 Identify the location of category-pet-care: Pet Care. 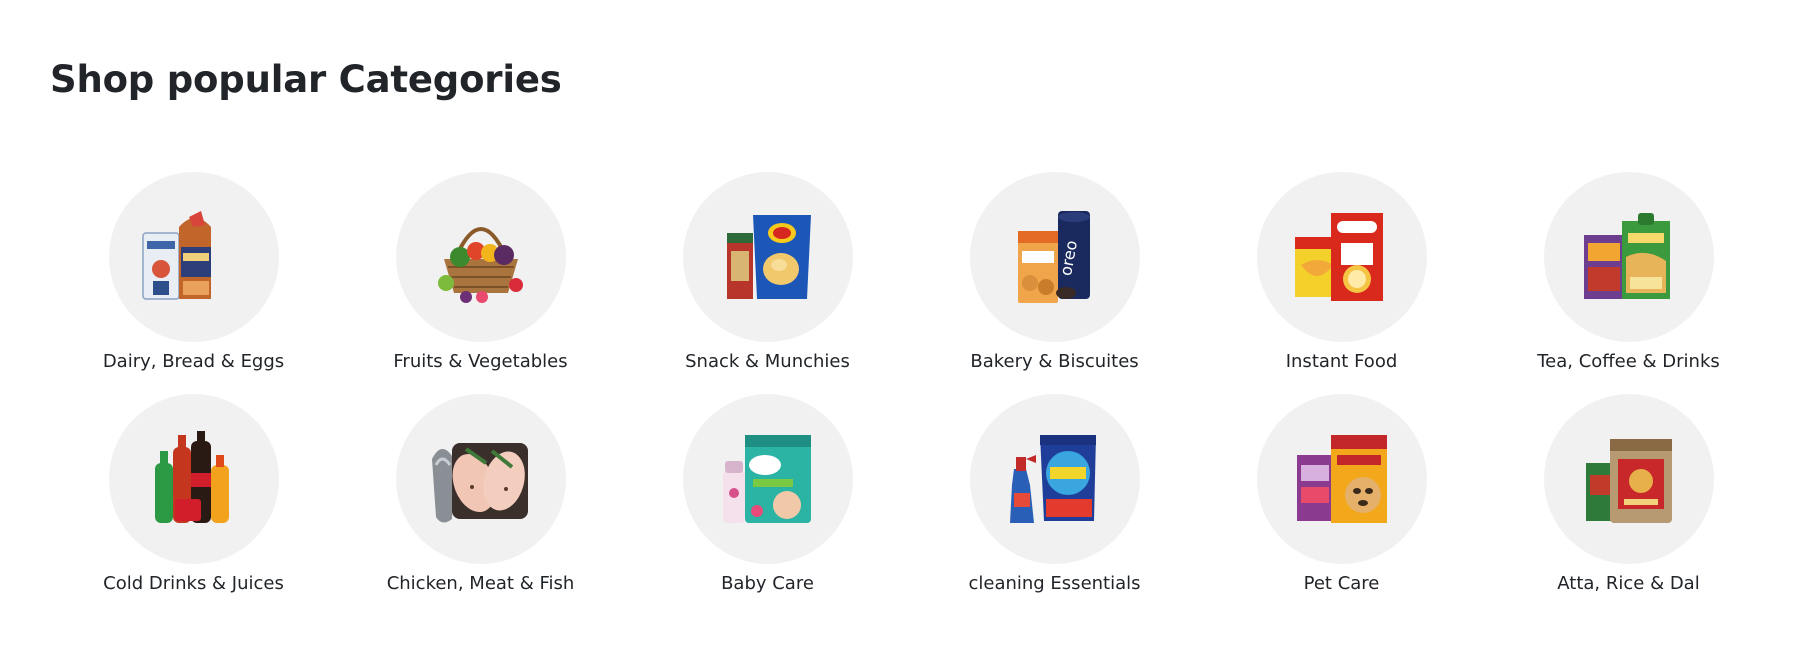
(1341, 505).